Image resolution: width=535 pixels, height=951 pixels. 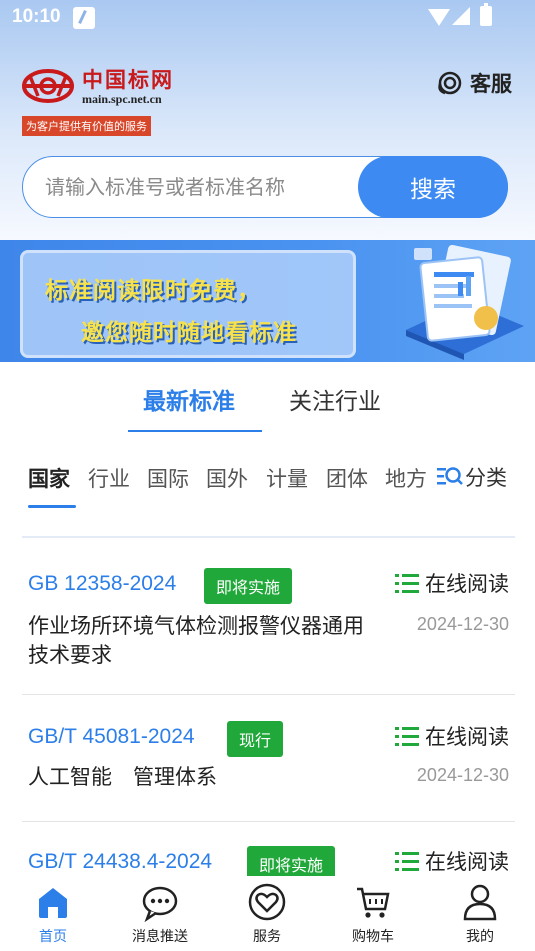 I want to click on status-time: 10:10, so click(x=36, y=16).